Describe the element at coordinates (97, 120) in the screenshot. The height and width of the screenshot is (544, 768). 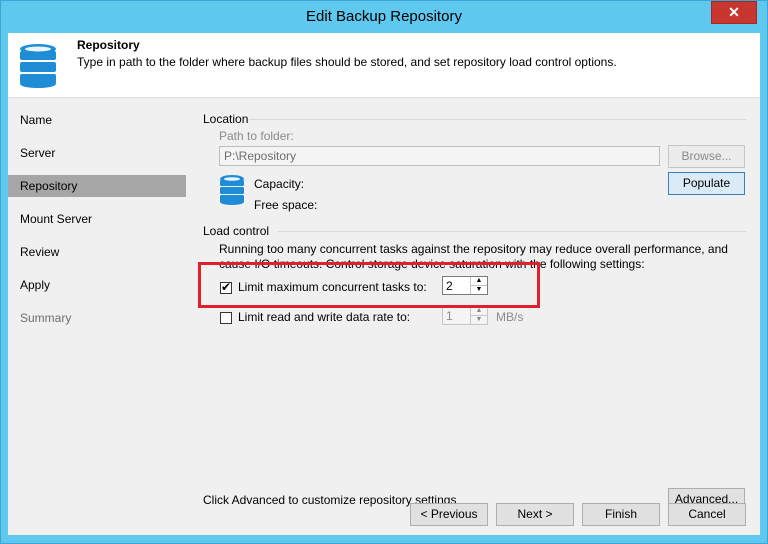
I see `step-name: Name` at that location.